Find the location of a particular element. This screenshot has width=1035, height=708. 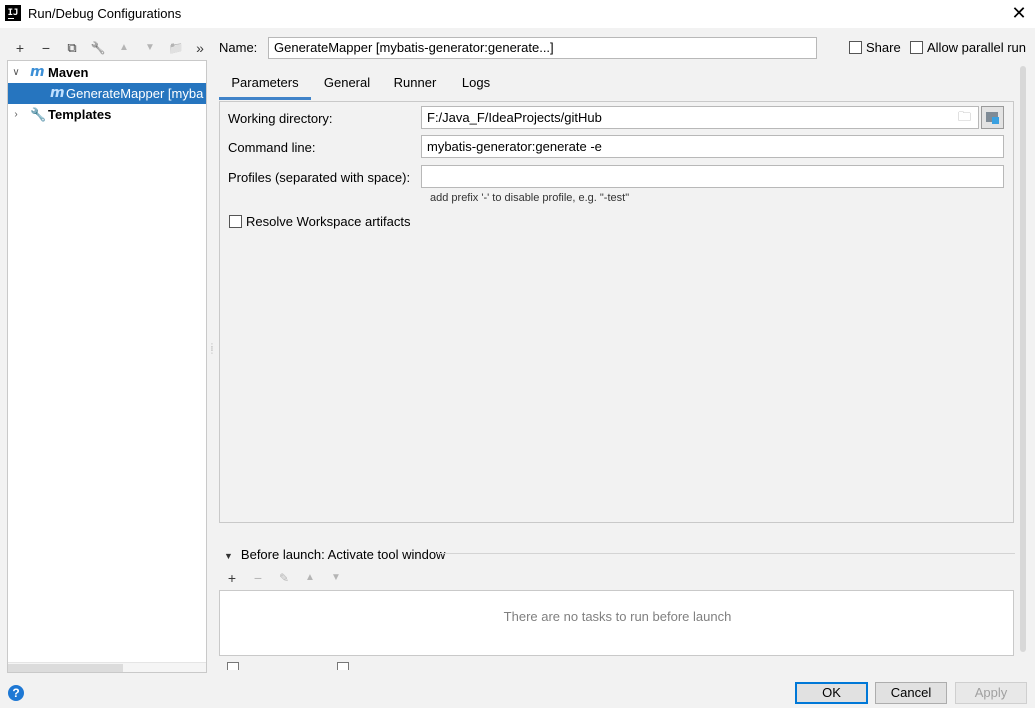

vertical-scrollbar is located at coordinates (1023, 366).